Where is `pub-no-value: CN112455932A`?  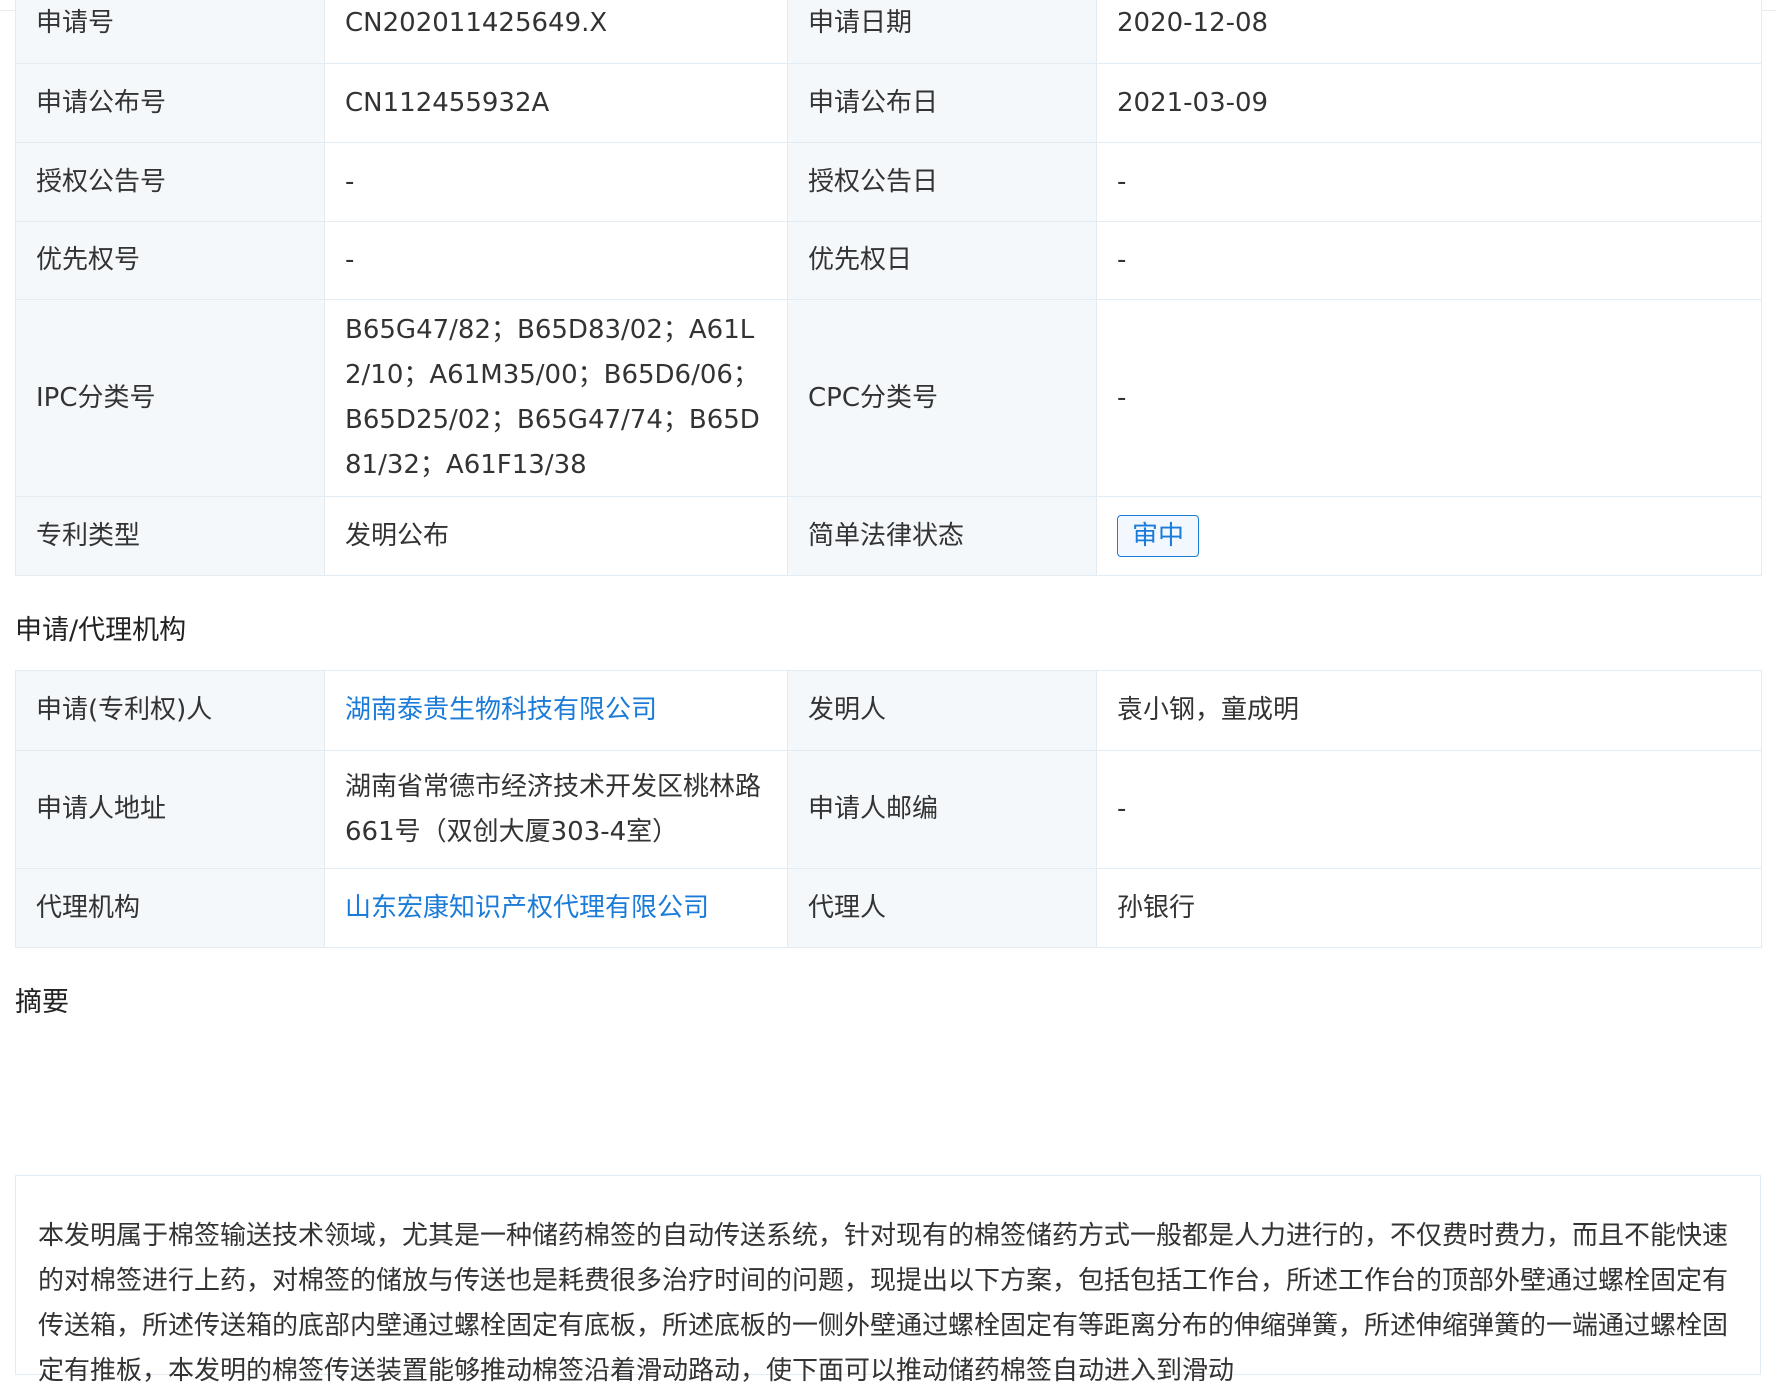
pub-no-value: CN112455932A is located at coordinates (556, 103).